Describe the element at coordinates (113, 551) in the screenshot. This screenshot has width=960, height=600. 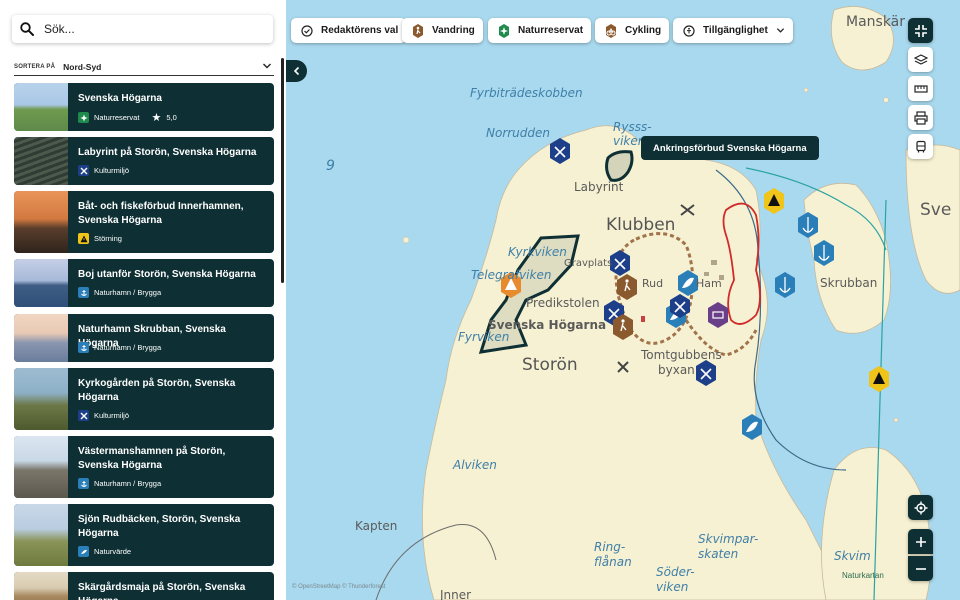
I see `card-category: Naturvärde` at that location.